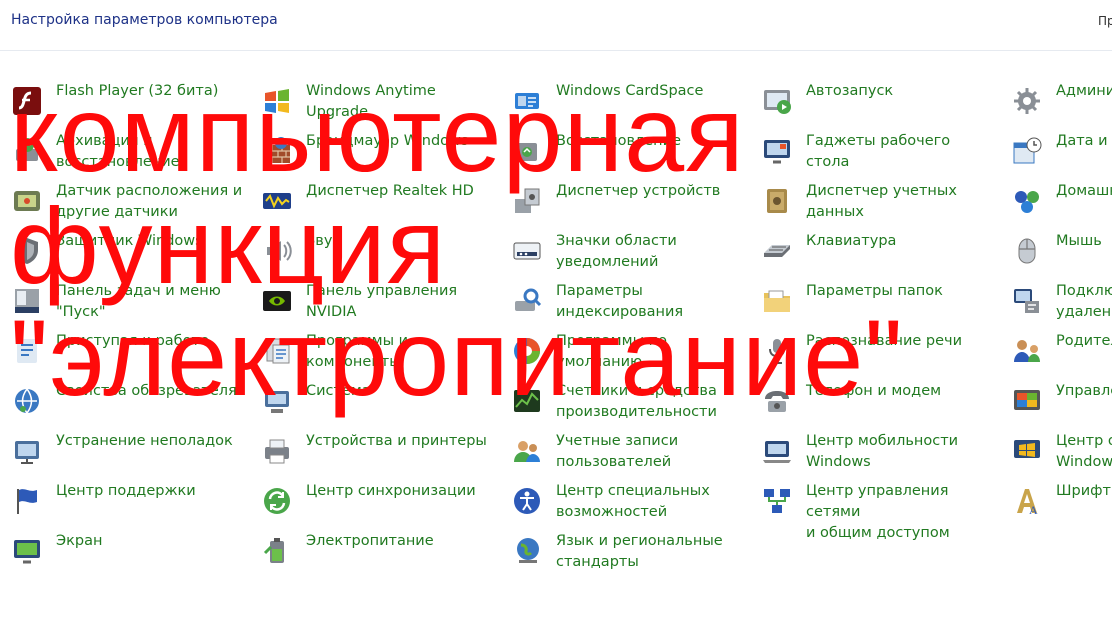  I want to click on cp-item-label: Flash Player (32 бита), so click(151, 91).